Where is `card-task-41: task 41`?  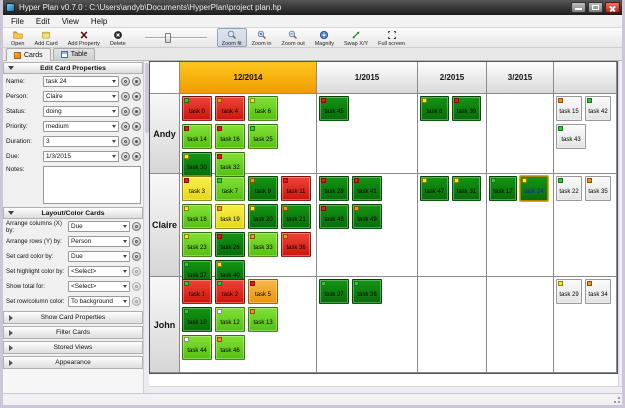
card-task-41: task 41 is located at coordinates (367, 188).